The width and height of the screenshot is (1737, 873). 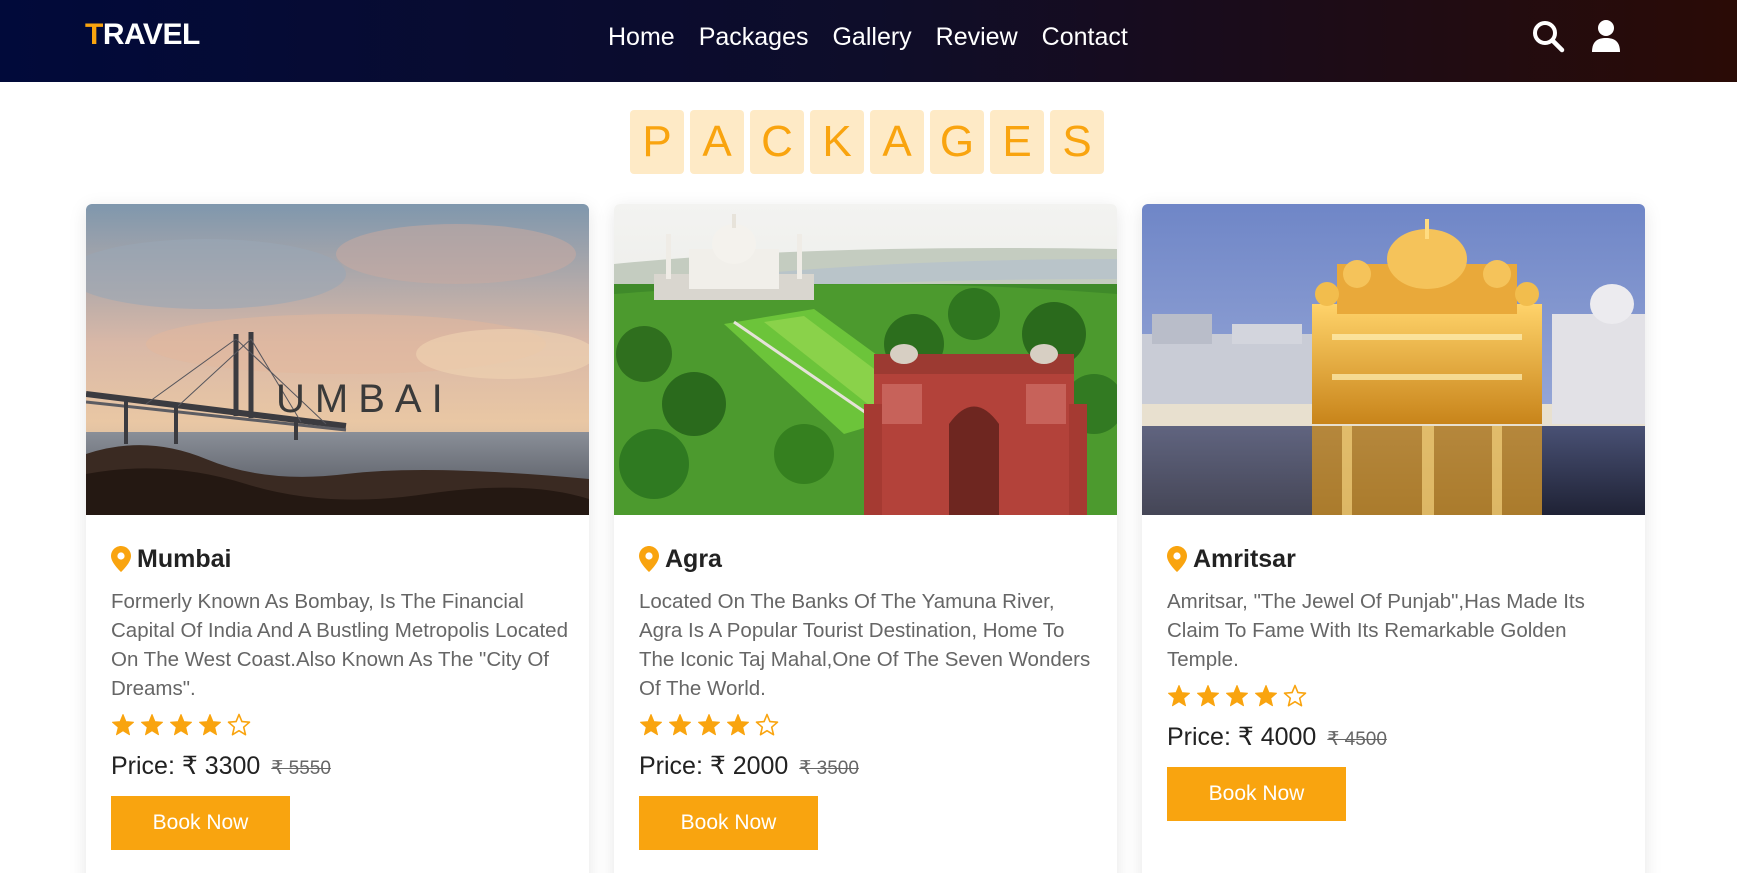 I want to click on amritsar-image, so click(x=1393, y=359).